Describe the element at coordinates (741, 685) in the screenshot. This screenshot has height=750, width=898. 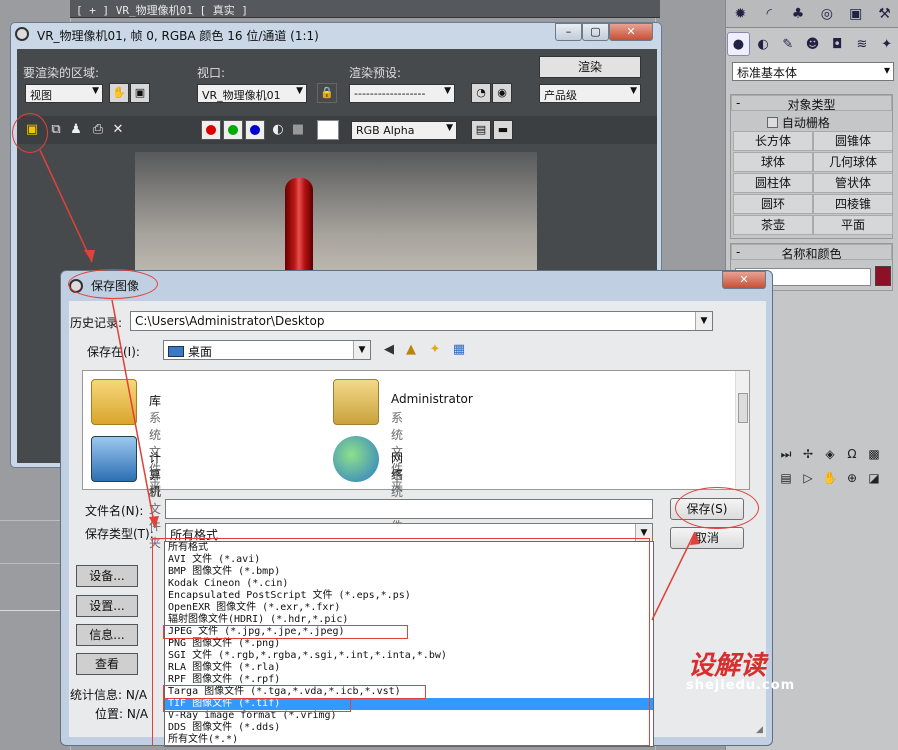
I see `watermark-url: shejiedu.com` at that location.